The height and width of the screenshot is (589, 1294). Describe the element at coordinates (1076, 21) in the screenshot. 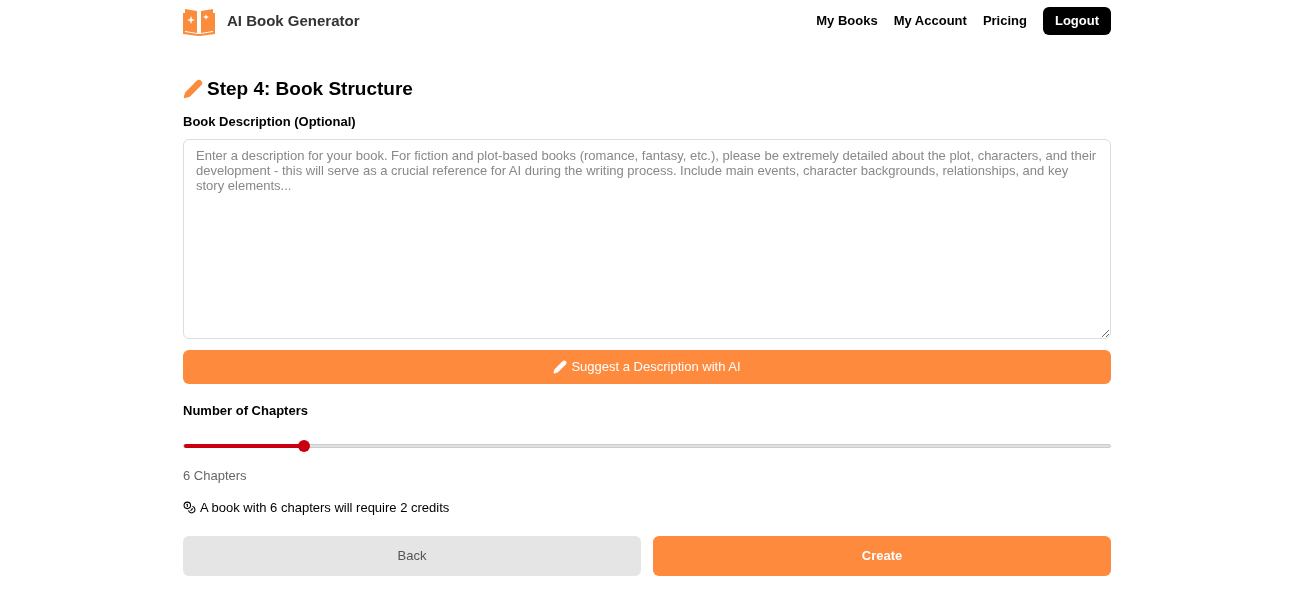

I see `logout-button: Logout` at that location.